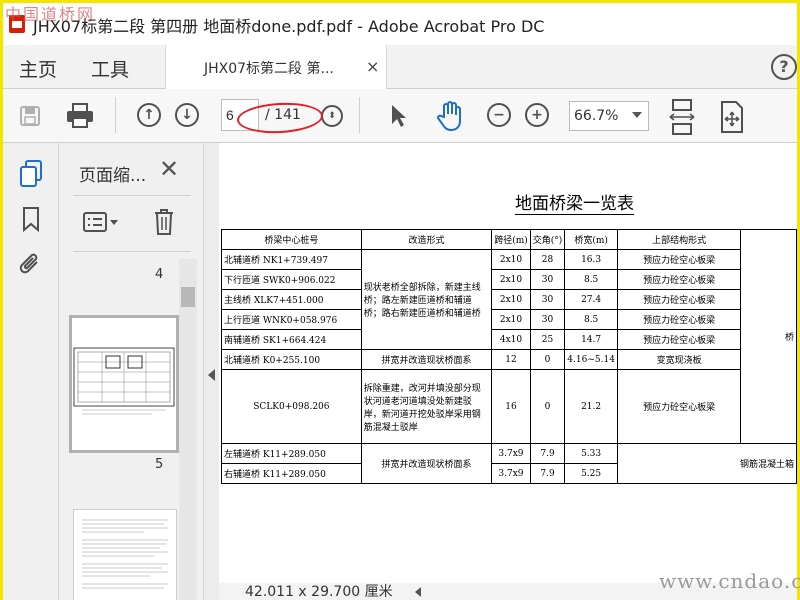 Image resolution: width=800 pixels, height=600 pixels. Describe the element at coordinates (509, 339) in the screenshot. I see `table-row: 南辅道桥 SK1+664.424 4x10 25 14.7 预应力砼空心板梁` at that location.